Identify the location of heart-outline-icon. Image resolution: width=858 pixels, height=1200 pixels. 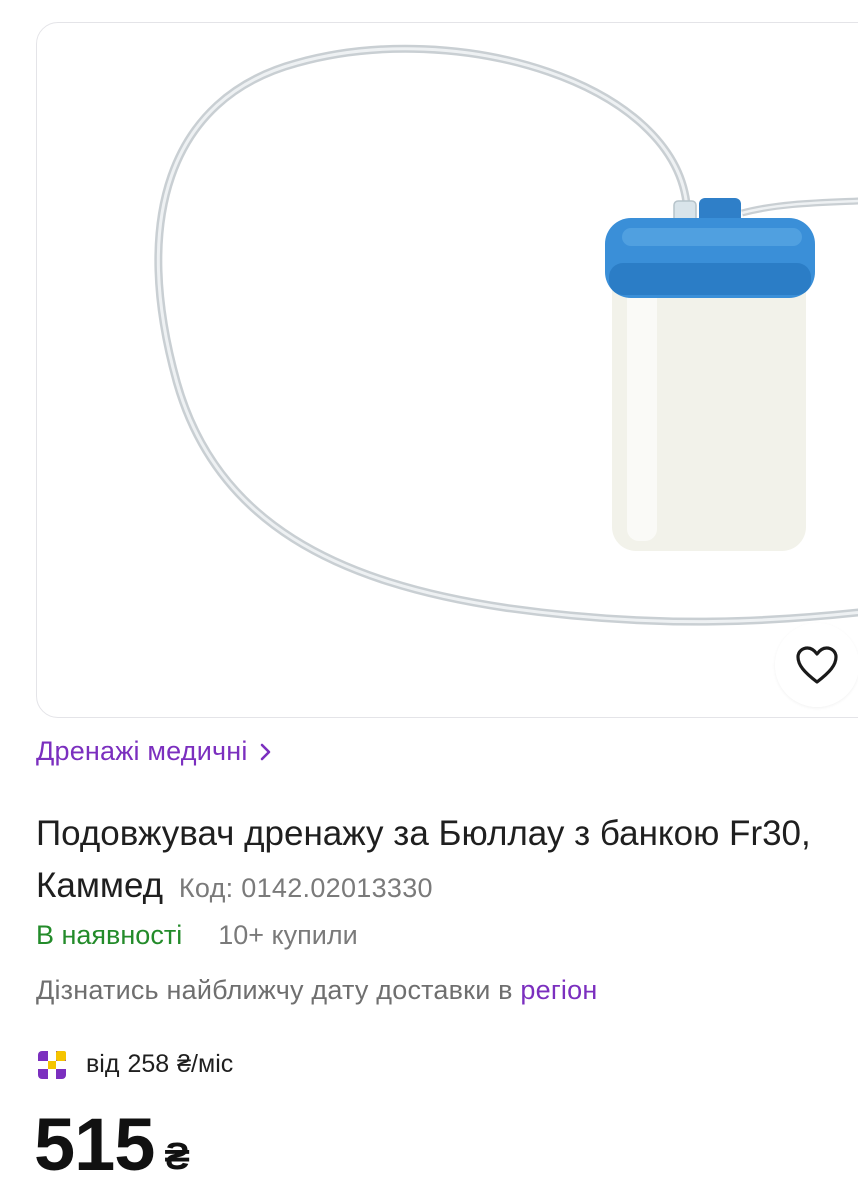
(817, 665).